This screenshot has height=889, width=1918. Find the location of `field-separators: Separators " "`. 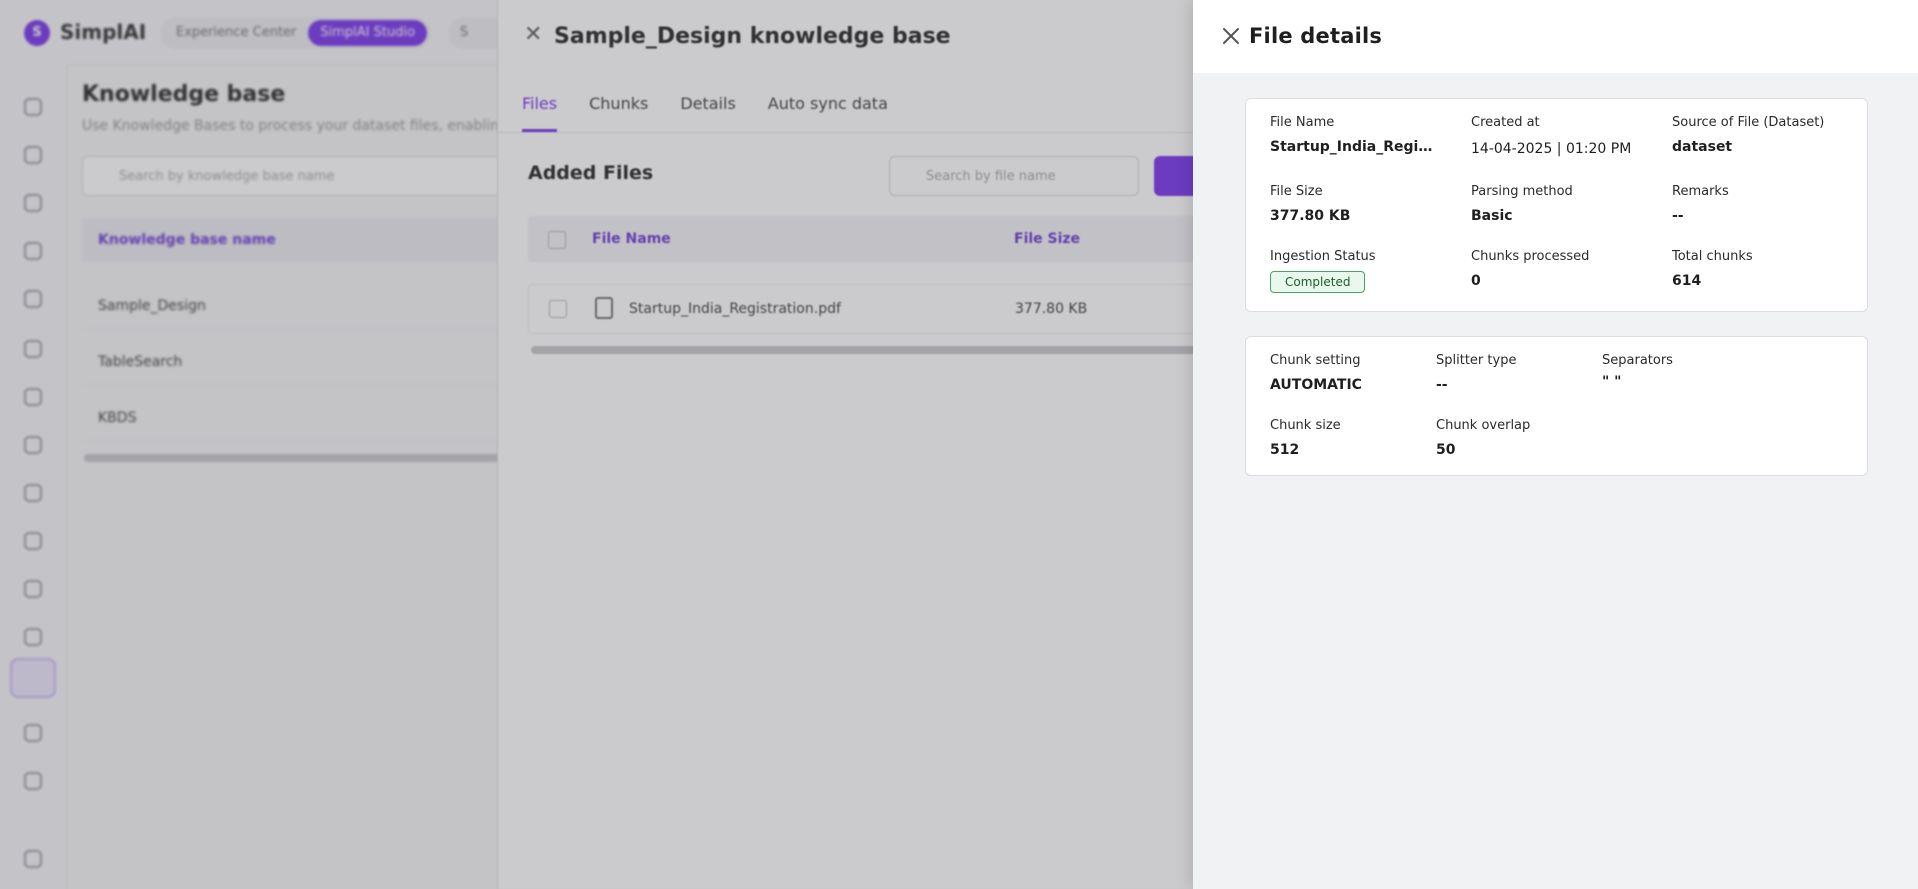

field-separators: Separators " " is located at coordinates (1637, 371).